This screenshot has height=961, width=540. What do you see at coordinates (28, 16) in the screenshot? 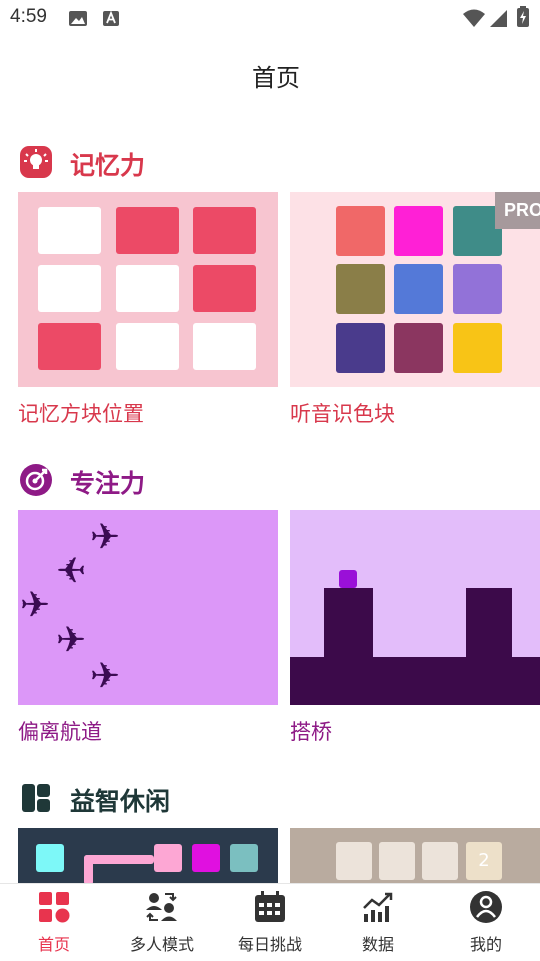
I see `status-time: 4:59` at bounding box center [28, 16].